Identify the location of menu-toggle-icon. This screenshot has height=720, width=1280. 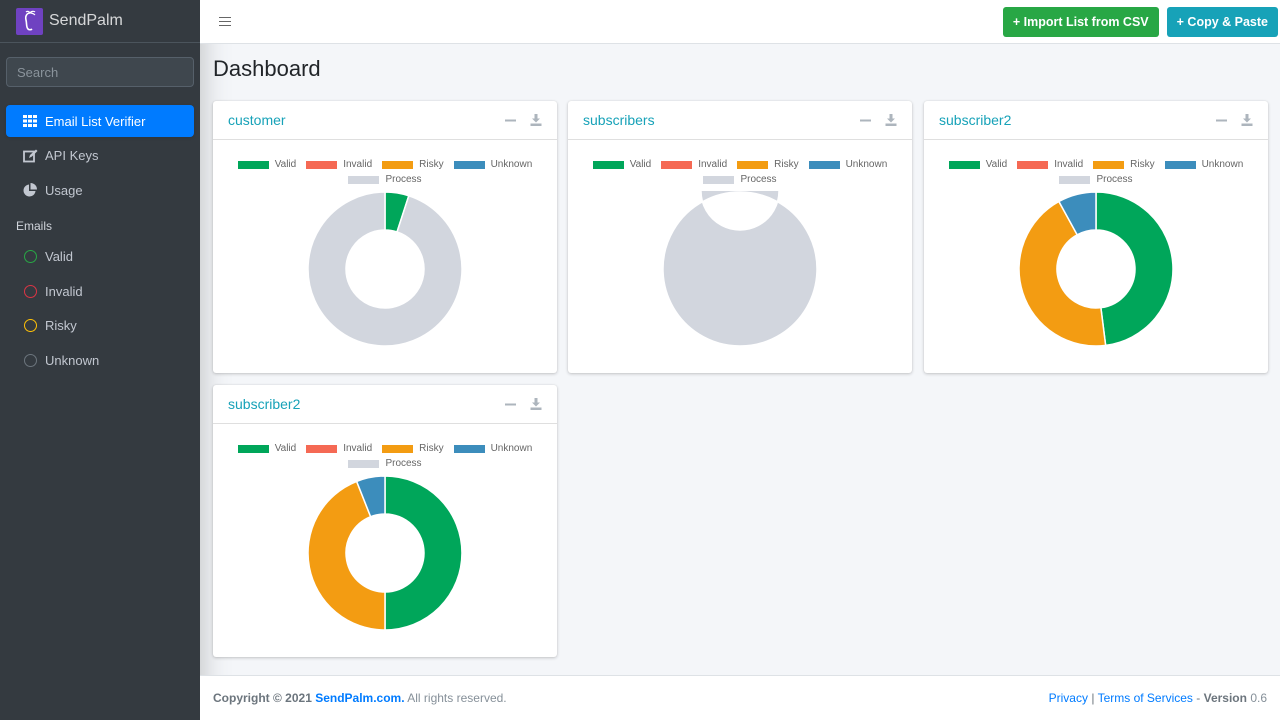
(225, 21).